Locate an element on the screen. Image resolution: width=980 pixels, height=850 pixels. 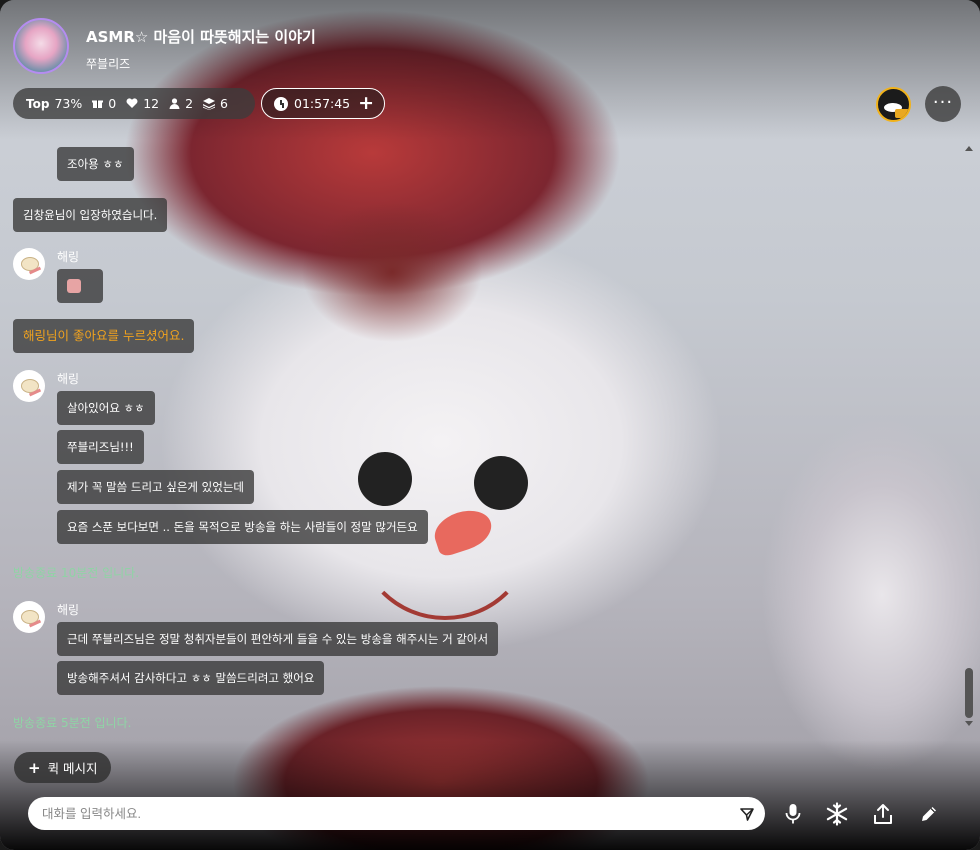
rank-stat: 73% is located at coordinates (68, 103).